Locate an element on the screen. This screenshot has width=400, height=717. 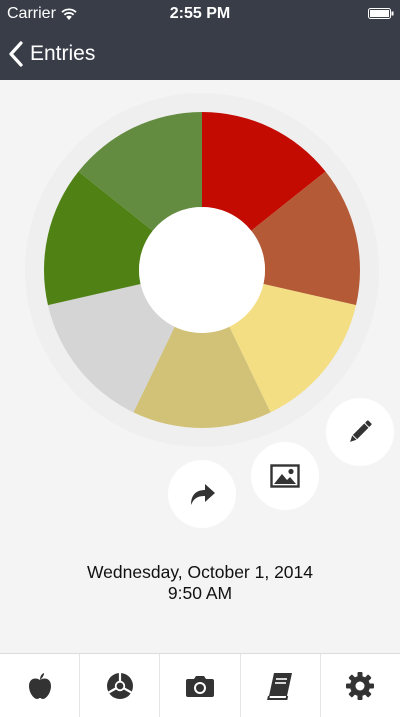
edit-button is located at coordinates (360, 432).